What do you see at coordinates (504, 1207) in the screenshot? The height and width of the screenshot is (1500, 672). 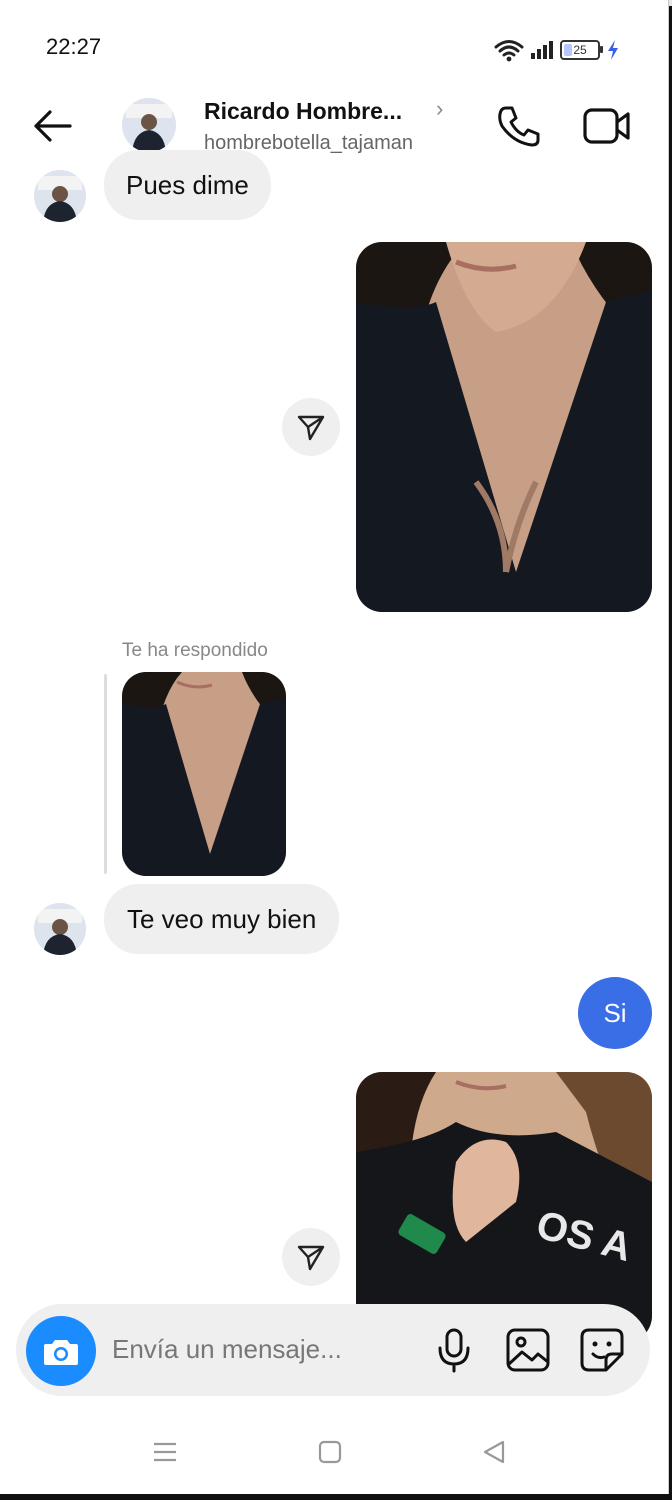 I see `photo-message: OS A` at bounding box center [504, 1207].